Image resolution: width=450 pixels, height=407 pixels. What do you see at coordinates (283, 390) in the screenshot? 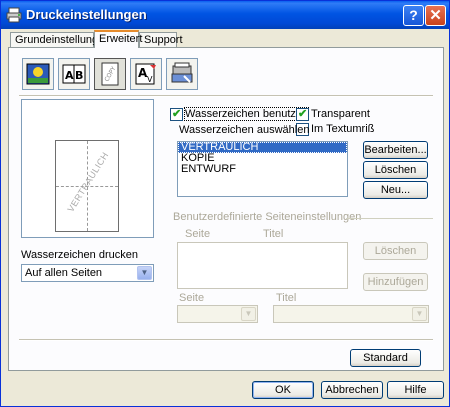
I see `ok-button: OK` at bounding box center [283, 390].